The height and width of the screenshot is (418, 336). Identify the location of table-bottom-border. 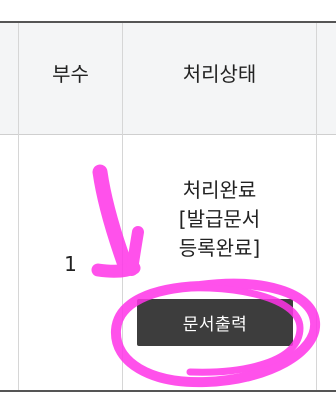
(168, 391).